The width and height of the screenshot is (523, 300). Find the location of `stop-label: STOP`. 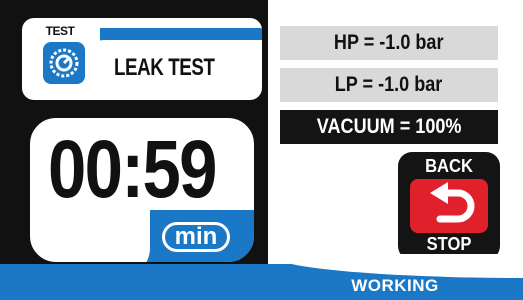

stop-label: STOP is located at coordinates (449, 244).